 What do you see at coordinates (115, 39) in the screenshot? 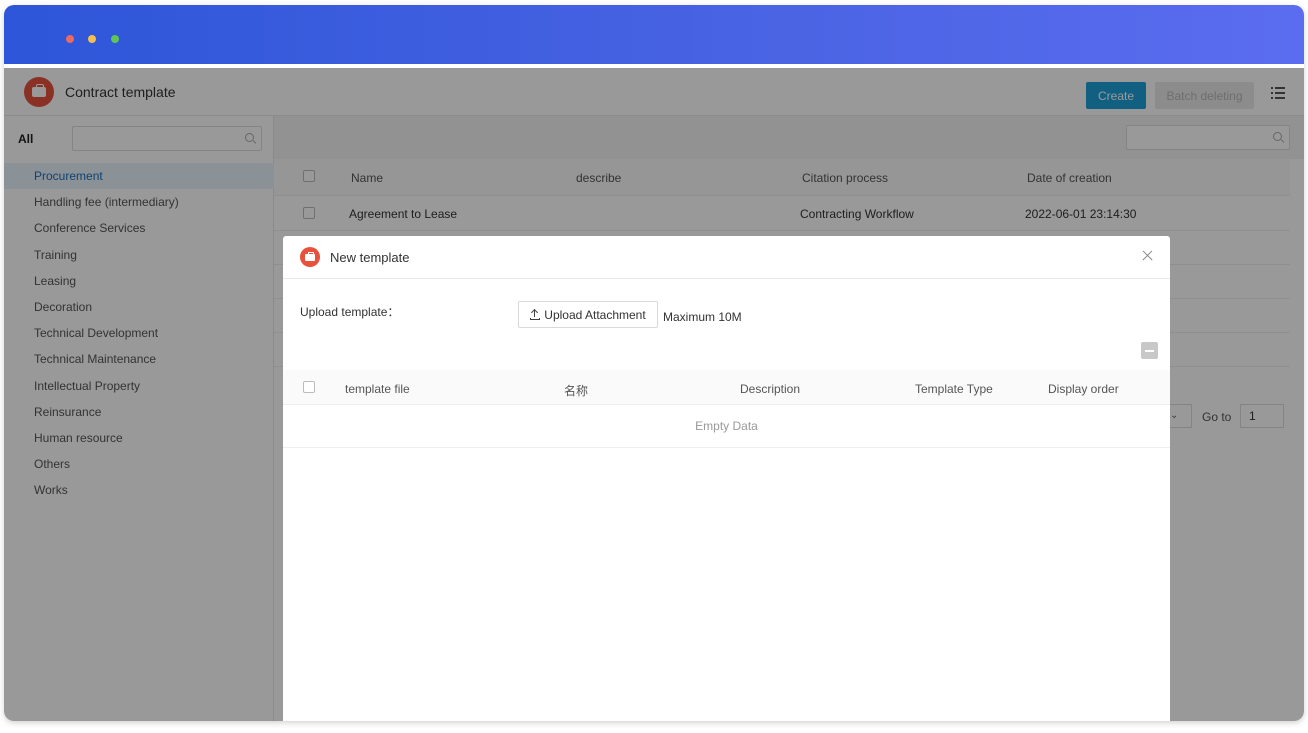
I see `maximize-window-button` at bounding box center [115, 39].